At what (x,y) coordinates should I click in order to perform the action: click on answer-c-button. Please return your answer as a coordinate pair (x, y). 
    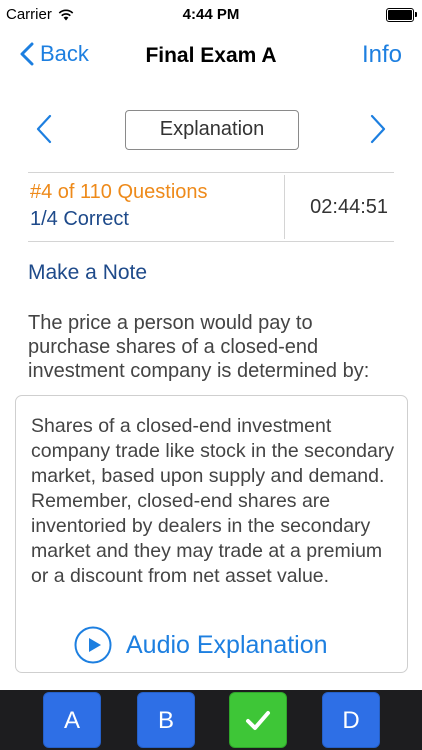
    Looking at the image, I should click on (258, 720).